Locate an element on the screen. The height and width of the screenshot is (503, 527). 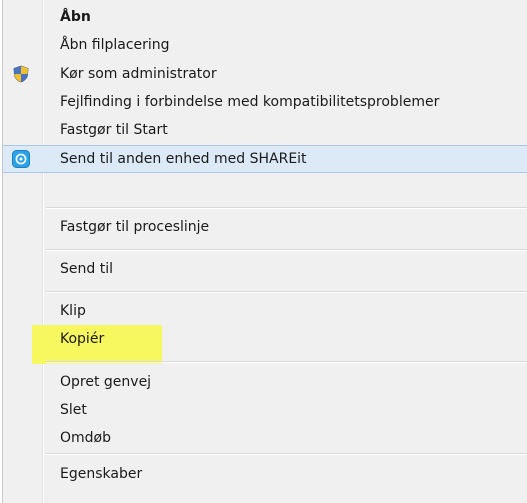
menu-item-label: Åbn filplacering is located at coordinates (115, 45).